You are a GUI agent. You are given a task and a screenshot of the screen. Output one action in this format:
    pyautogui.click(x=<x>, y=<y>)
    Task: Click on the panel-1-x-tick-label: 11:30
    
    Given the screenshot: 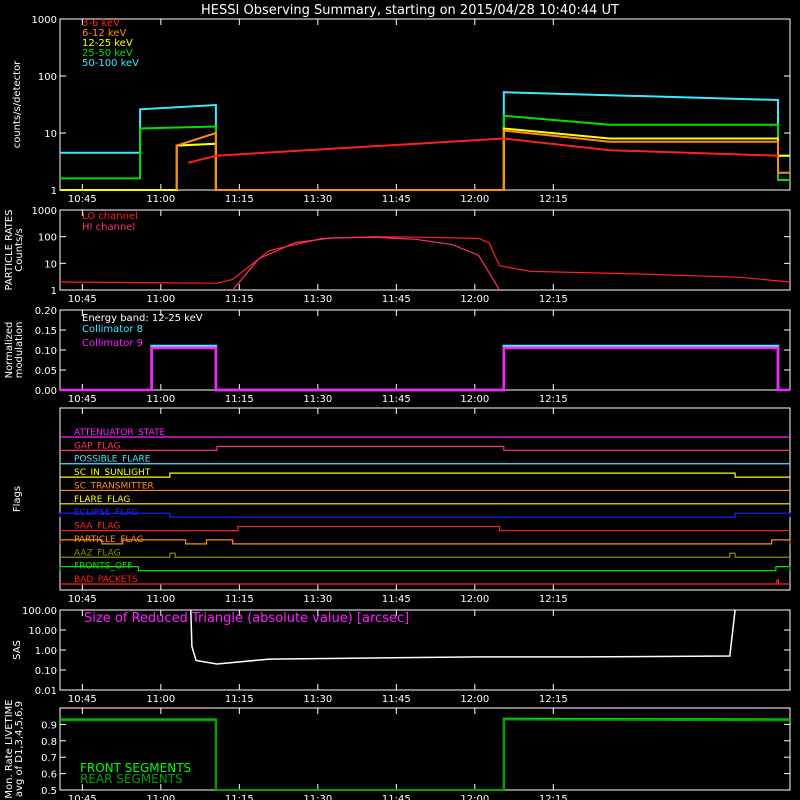 What is the action you would take?
    pyautogui.click(x=317, y=299)
    